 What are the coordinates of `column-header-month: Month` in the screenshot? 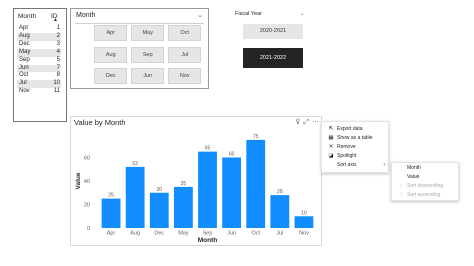 It's located at (27, 16).